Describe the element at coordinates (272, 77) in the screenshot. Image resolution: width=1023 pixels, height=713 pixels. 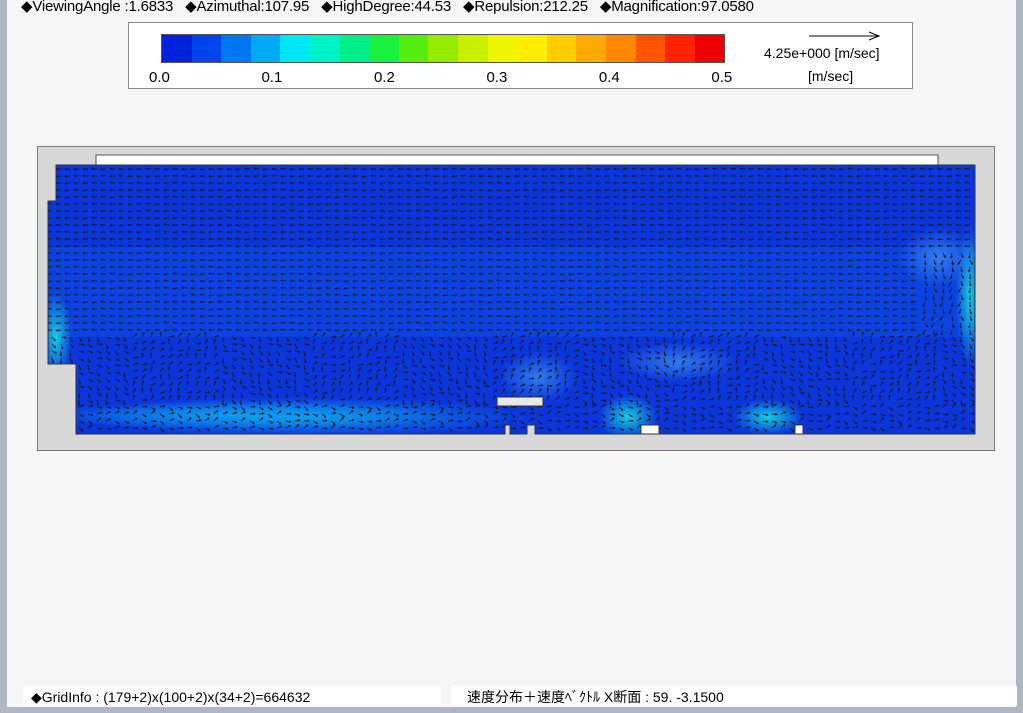
I see `legend-tick-label: 0.1` at that location.